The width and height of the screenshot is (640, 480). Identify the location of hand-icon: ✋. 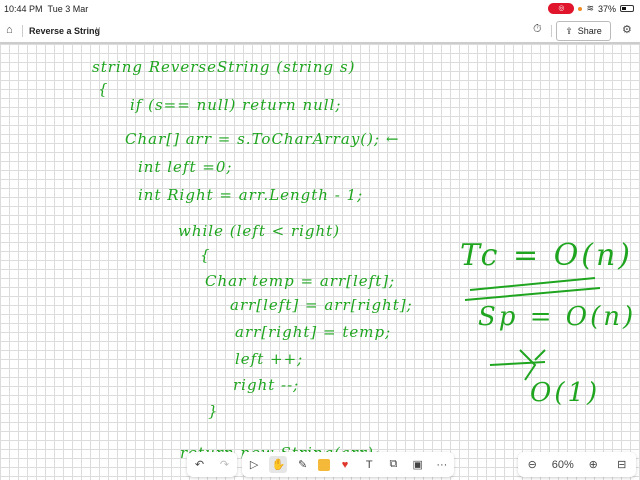
(278, 464).